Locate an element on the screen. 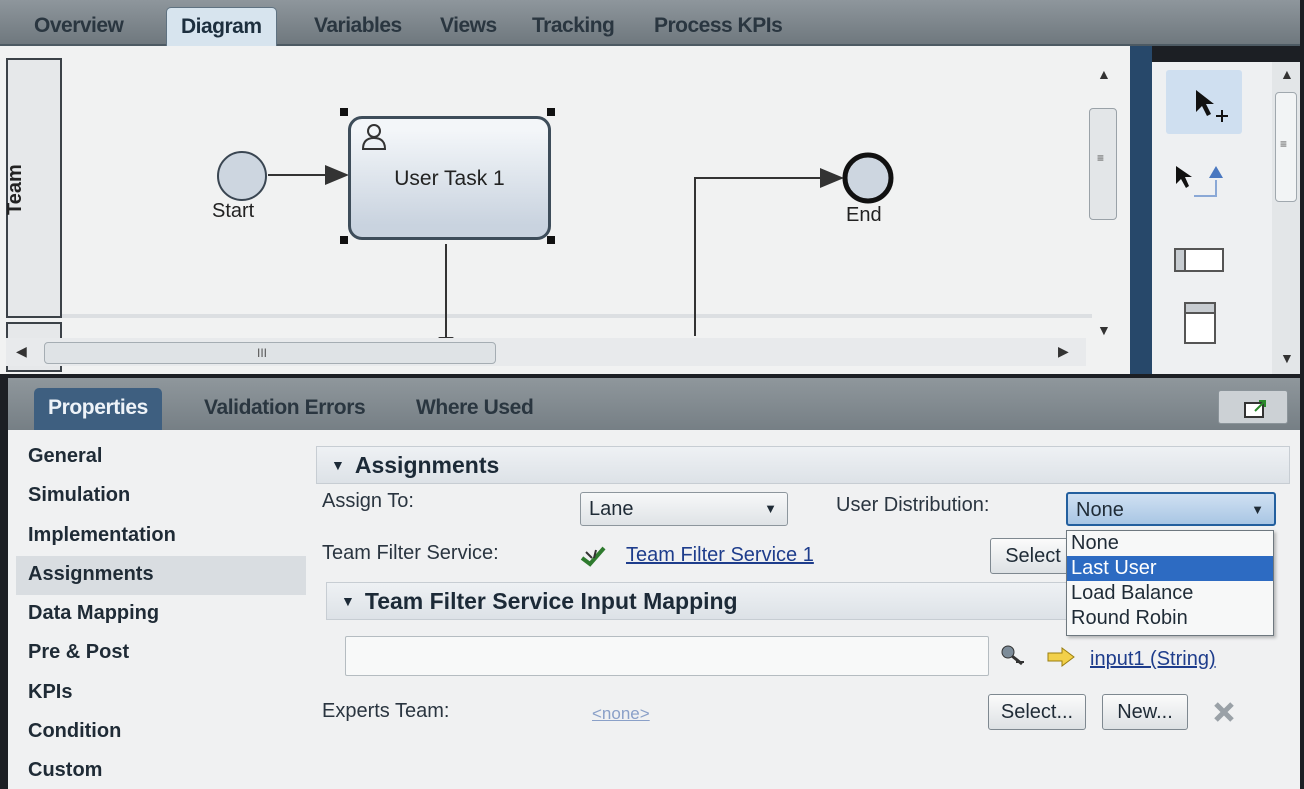  grip-icon: III is located at coordinates (262, 353).